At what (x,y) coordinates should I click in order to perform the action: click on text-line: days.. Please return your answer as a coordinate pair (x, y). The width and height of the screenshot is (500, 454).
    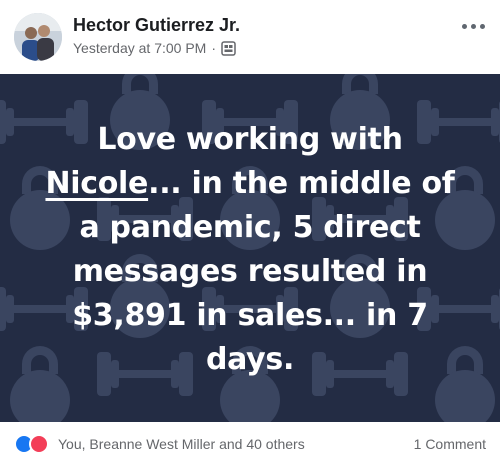
    Looking at the image, I should click on (250, 359).